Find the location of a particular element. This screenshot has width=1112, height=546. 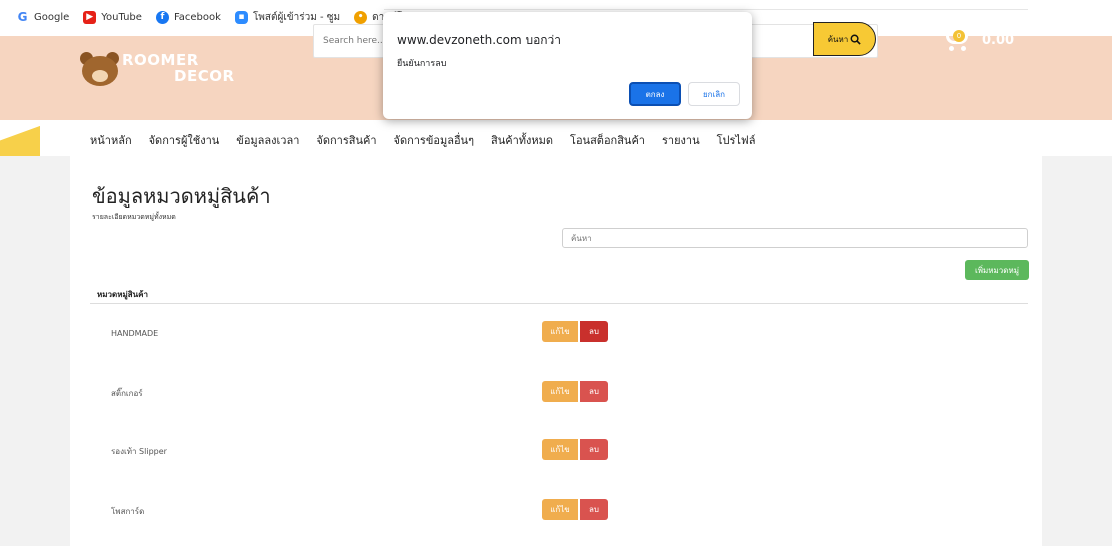

bookmark-google: G Google is located at coordinates (43, 17).